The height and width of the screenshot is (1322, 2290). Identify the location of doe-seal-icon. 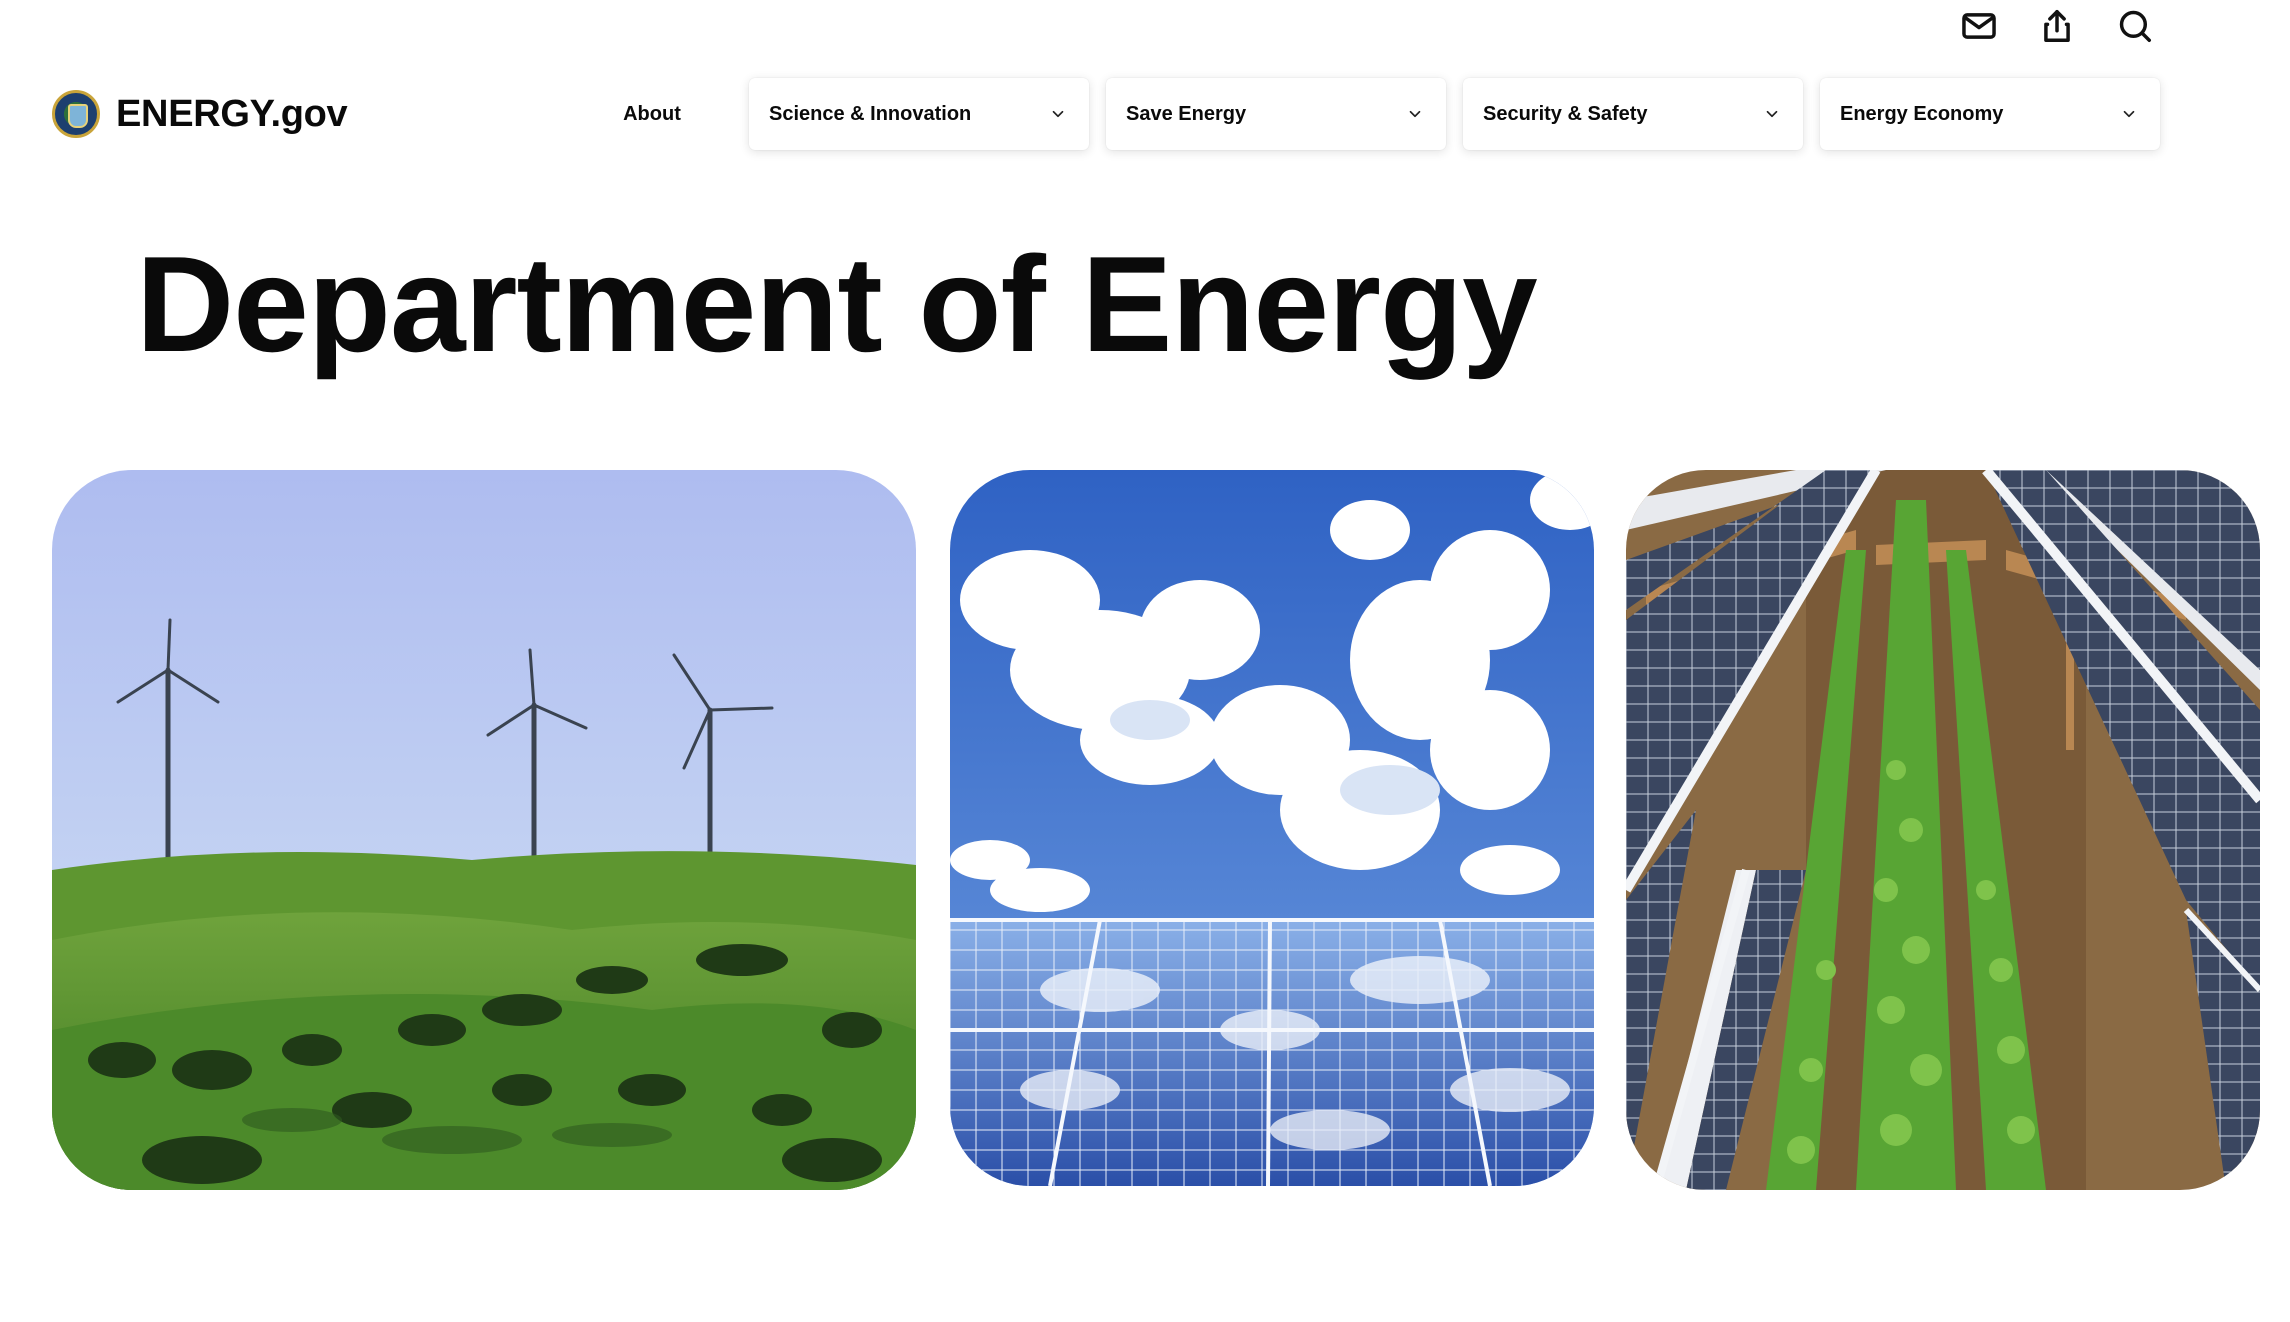
(76, 114).